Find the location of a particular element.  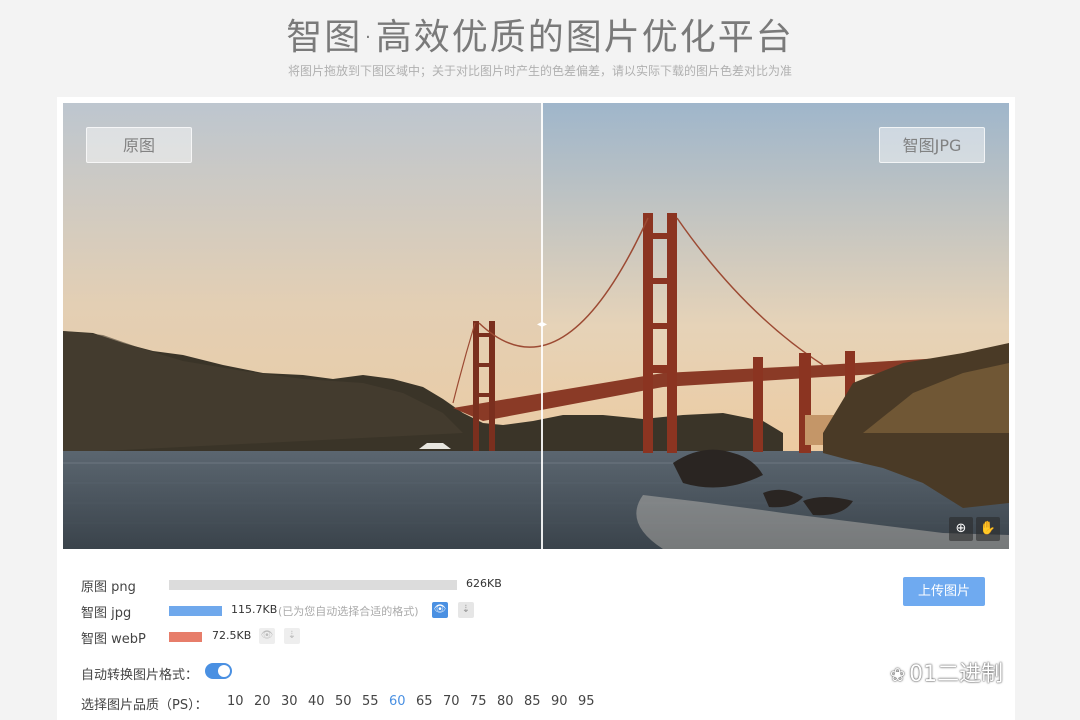

auto-convert-toggle is located at coordinates (218, 671).